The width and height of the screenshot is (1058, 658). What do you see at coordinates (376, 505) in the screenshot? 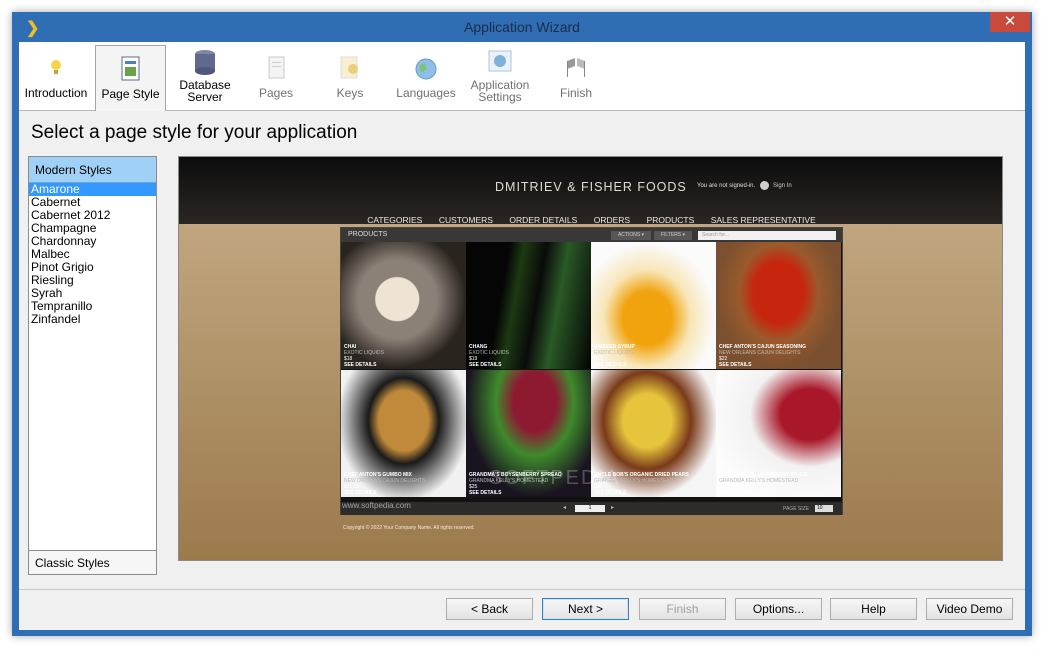
I see `watermark-url: www.softpedia.com` at bounding box center [376, 505].